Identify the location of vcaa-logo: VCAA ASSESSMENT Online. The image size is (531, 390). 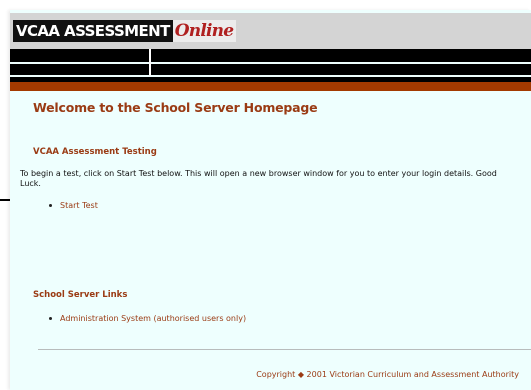
(125, 31).